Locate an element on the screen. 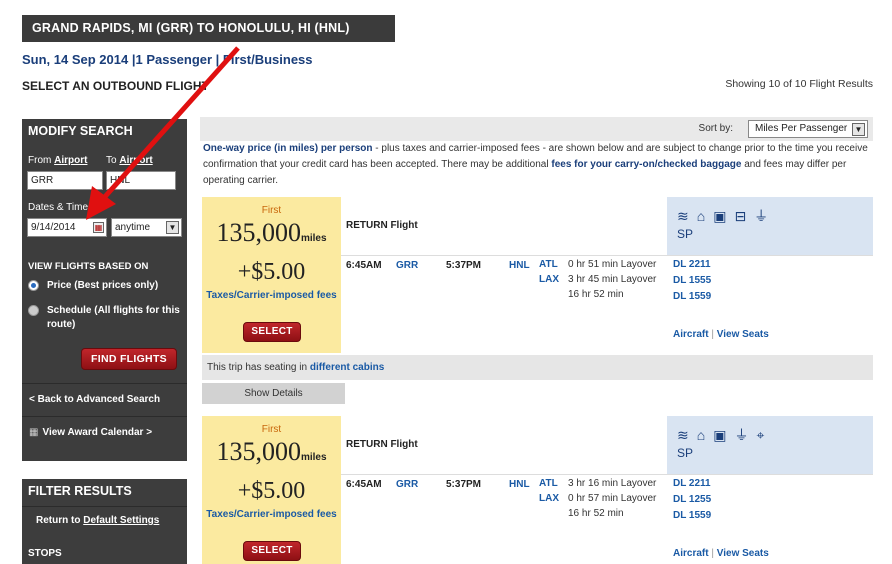 The width and height of the screenshot is (892, 564). layover-row: ATL 0 hr 51 min Layover is located at coordinates (598, 264).